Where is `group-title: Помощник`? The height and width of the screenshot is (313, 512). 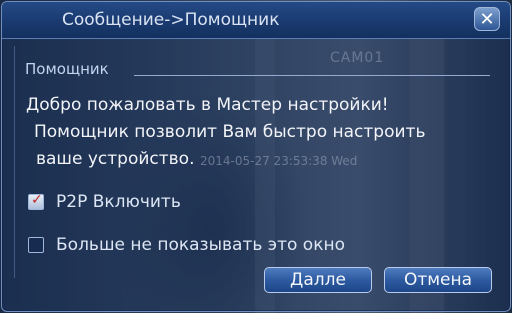 group-title: Помощник is located at coordinates (67, 69).